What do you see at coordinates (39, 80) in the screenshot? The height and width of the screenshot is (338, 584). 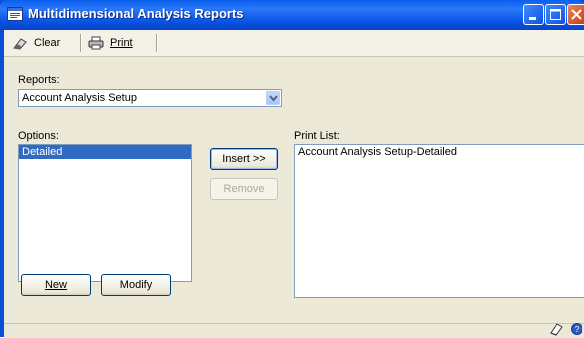 I see `reports-label: Reports:` at bounding box center [39, 80].